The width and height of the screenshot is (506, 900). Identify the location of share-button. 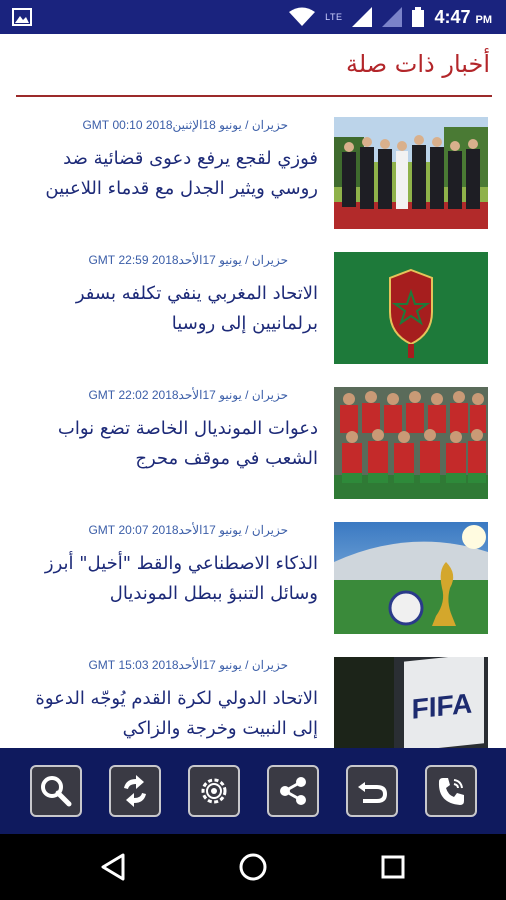
(293, 791).